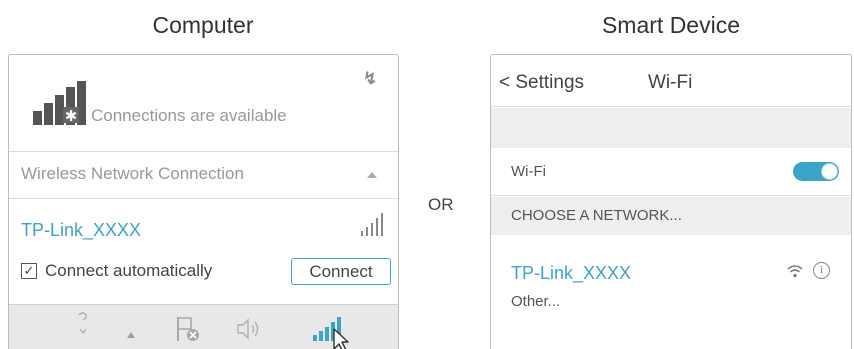 This screenshot has width=854, height=349. Describe the element at coordinates (248, 329) in the screenshot. I see `speaker-icon` at that location.